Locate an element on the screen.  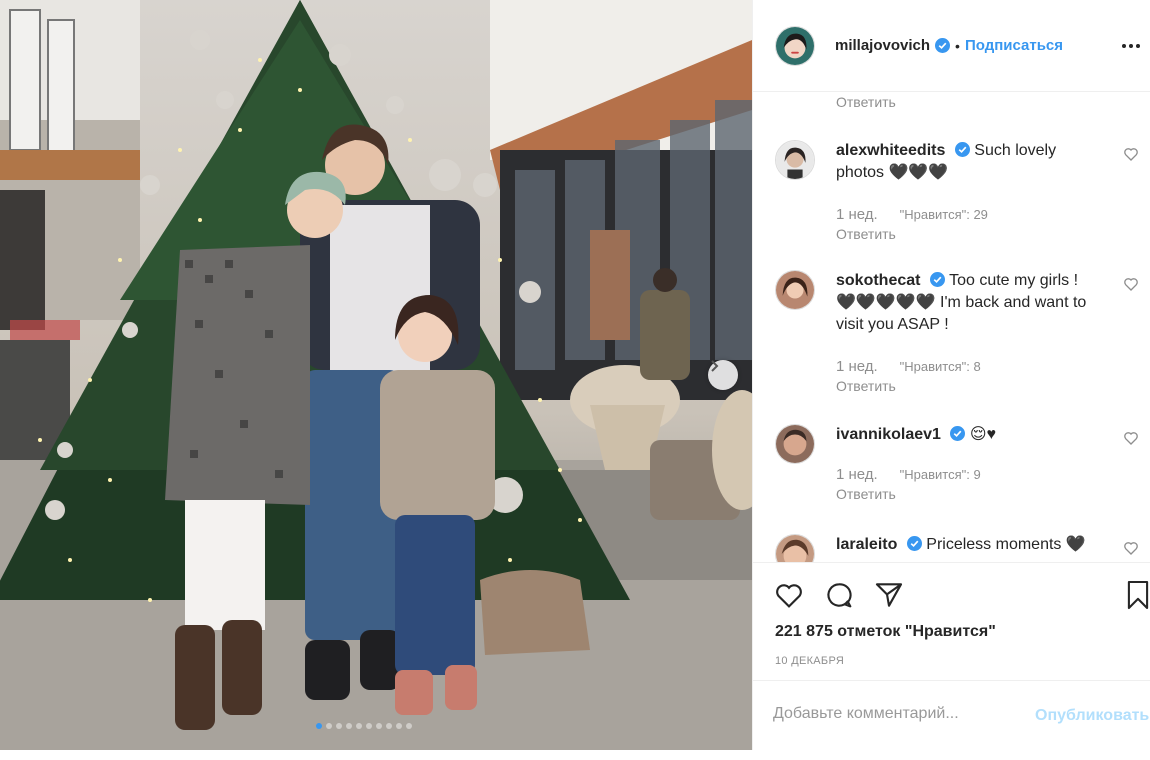
comment-bubble-icon is located at coordinates (839, 595).